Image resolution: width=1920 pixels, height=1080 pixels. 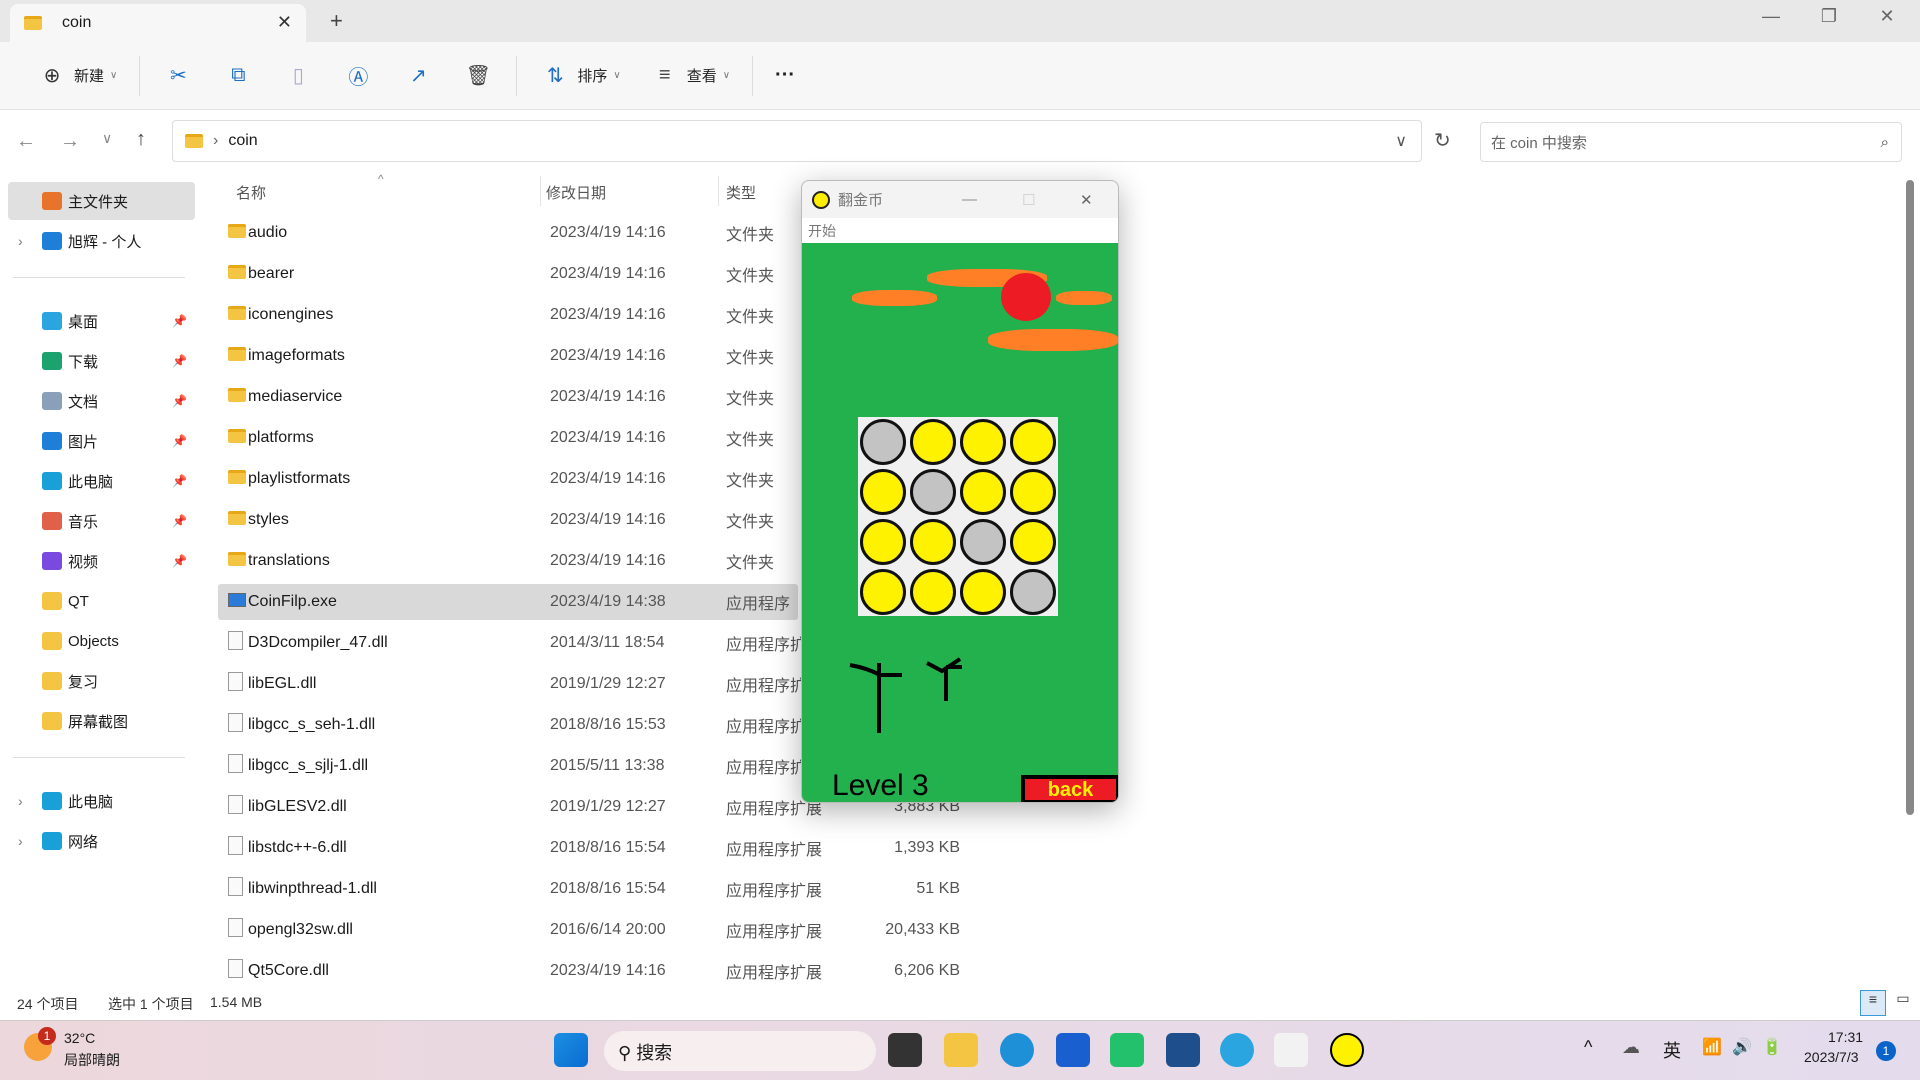 What do you see at coordinates (1903, 1002) in the screenshot?
I see `tiles-view-icon: ▭` at bounding box center [1903, 1002].